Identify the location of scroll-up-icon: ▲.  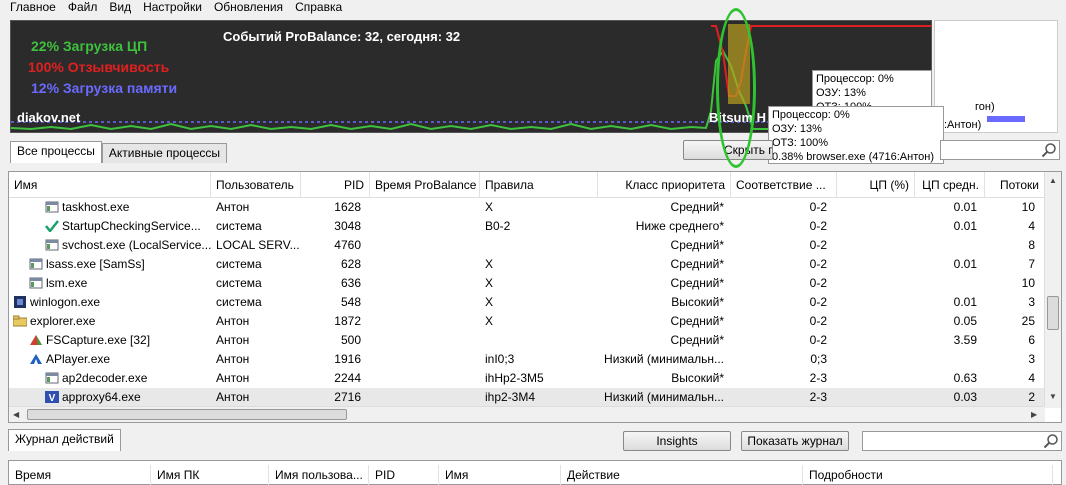
(1053, 180).